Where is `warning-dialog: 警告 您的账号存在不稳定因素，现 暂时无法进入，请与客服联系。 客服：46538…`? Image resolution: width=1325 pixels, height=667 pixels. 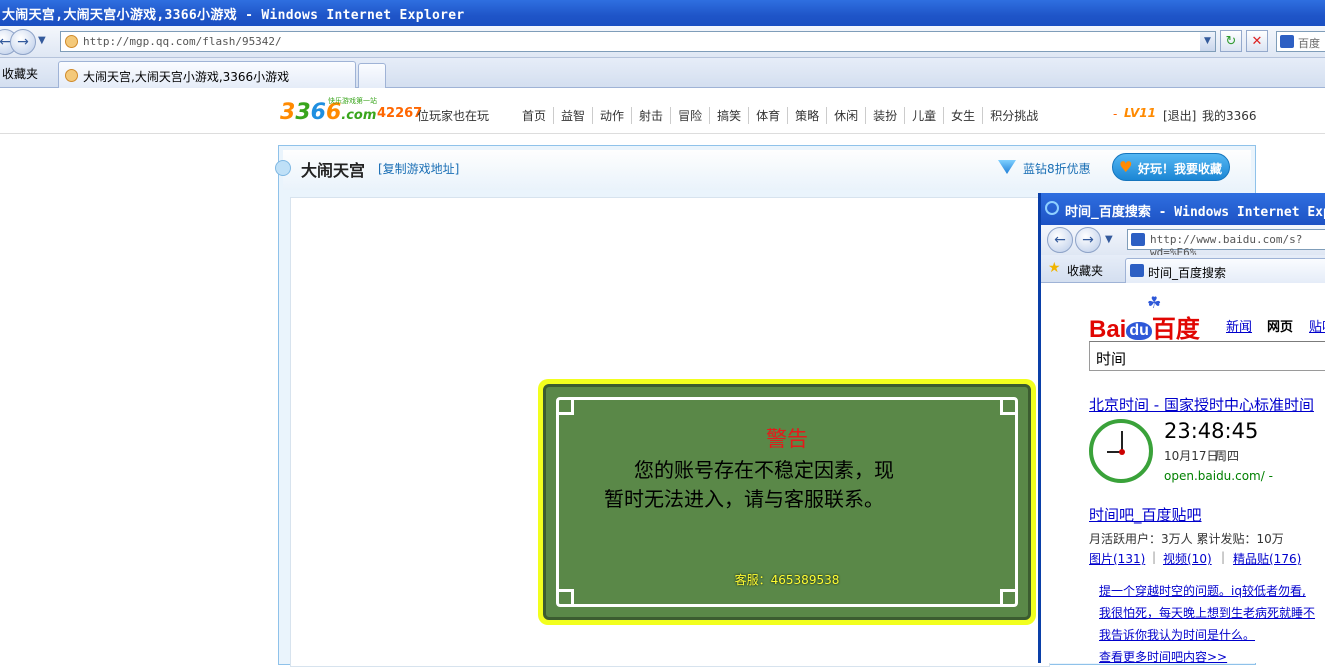 warning-dialog: 警告 您的账号存在不稳定因素，现 暂时无法进入，请与客服联系。 客服：46538… is located at coordinates (787, 502).